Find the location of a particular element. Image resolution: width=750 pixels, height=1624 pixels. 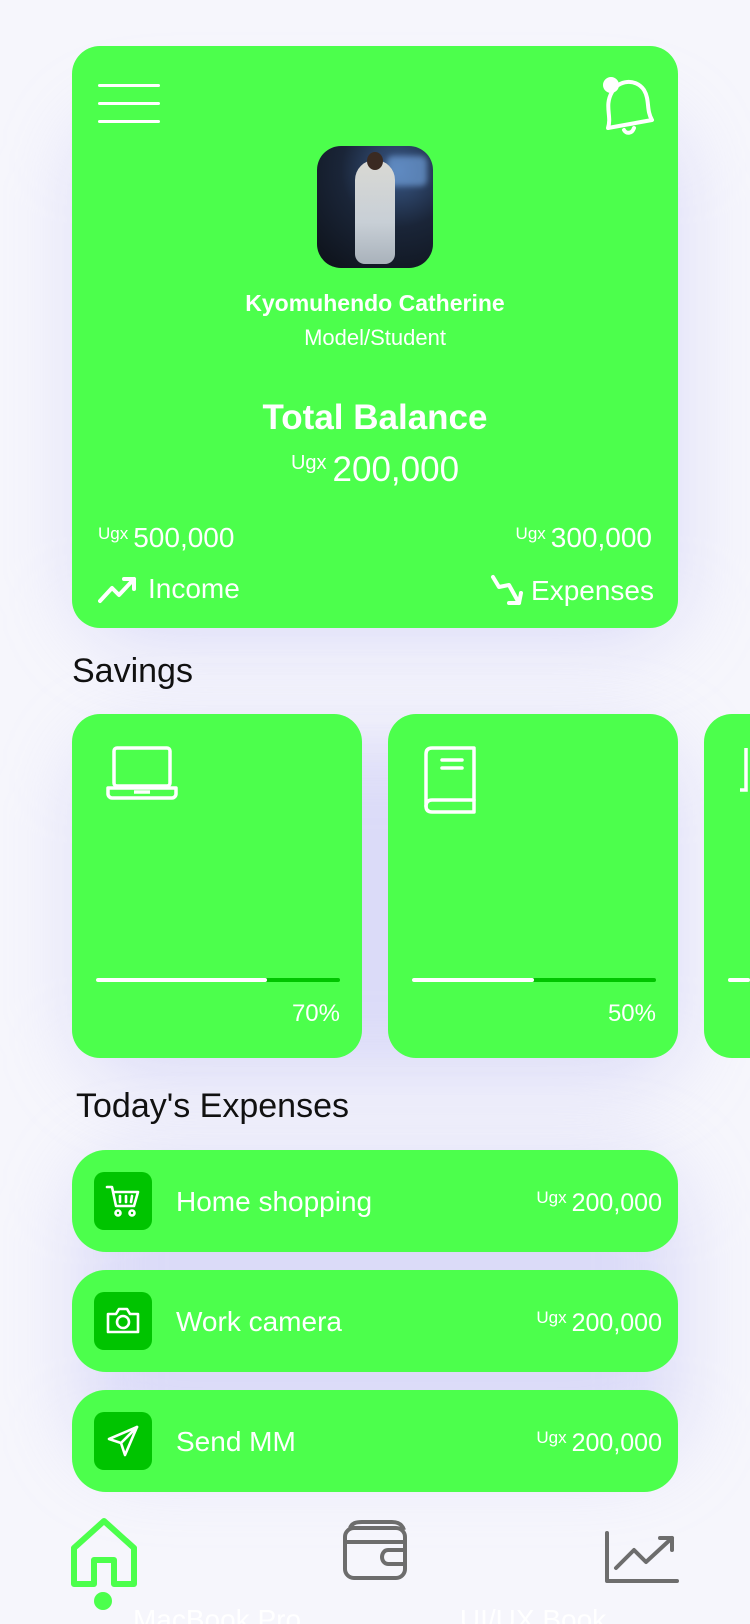

expense-item-send-mm: Send MM Ugx 200,000 is located at coordinates (375, 1441).